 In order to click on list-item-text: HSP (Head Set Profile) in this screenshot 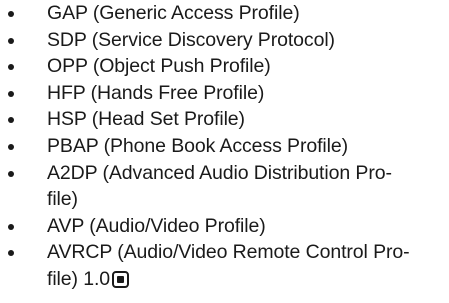, I will do `click(146, 119)`.